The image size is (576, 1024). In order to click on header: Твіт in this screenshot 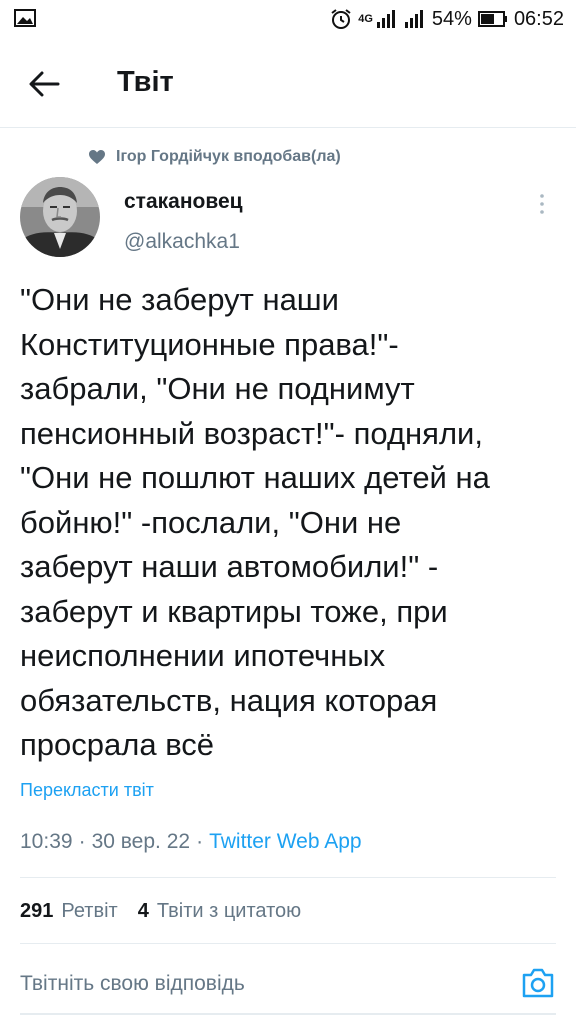, I will do `click(288, 84)`.